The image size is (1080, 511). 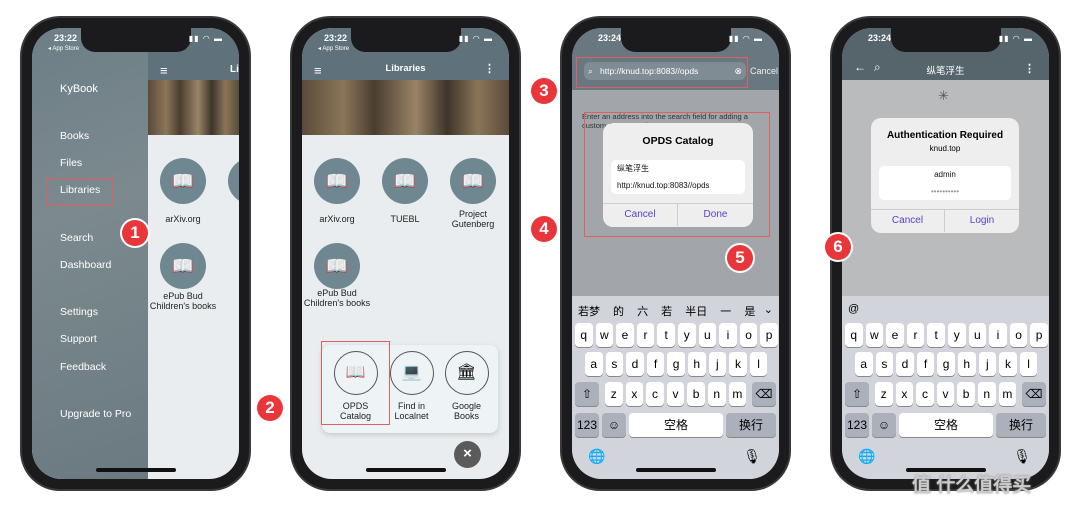 What do you see at coordinates (473, 181) in the screenshot?
I see `library-gutenberg: 📖` at bounding box center [473, 181].